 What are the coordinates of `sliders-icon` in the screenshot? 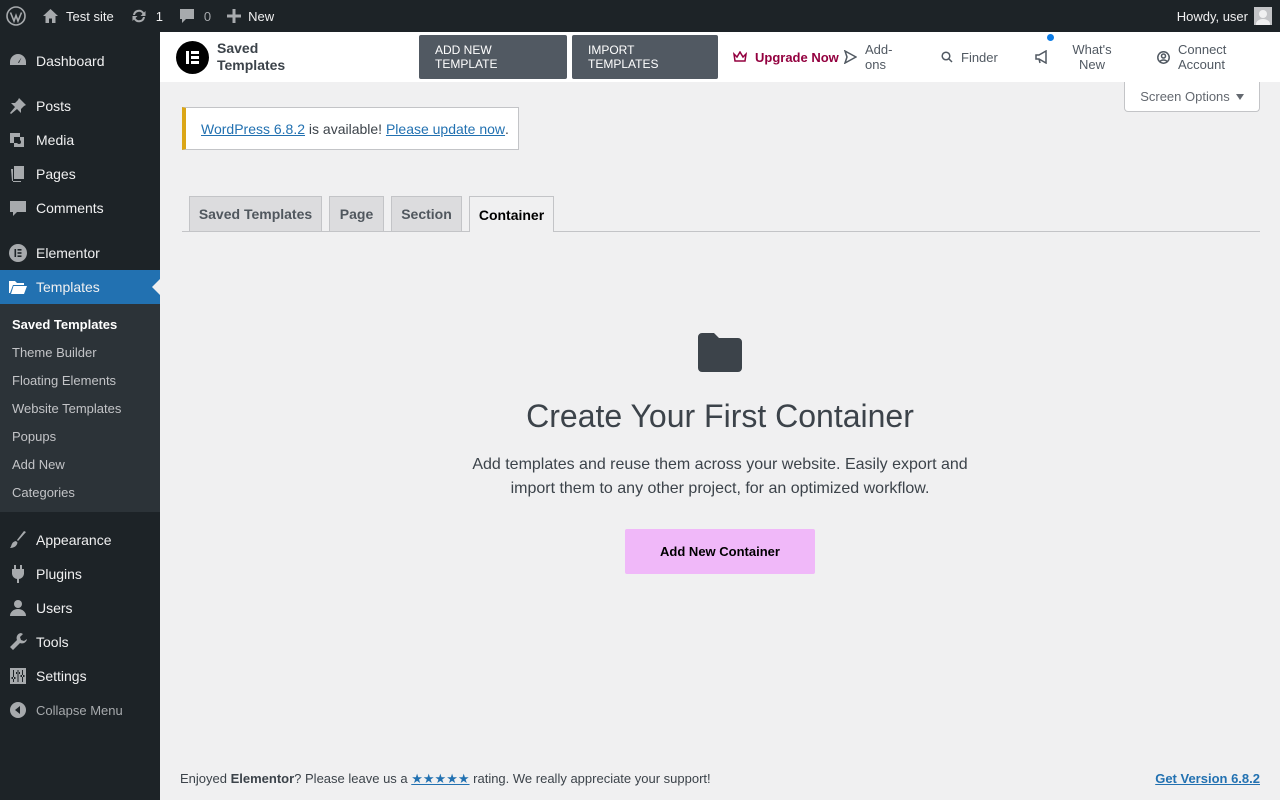 It's located at (18, 676).